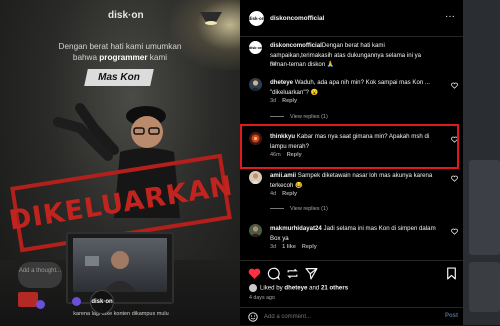  What do you see at coordinates (121, 203) in the screenshot?
I see `stamp-text: DIKELUARKAN` at bounding box center [121, 203].